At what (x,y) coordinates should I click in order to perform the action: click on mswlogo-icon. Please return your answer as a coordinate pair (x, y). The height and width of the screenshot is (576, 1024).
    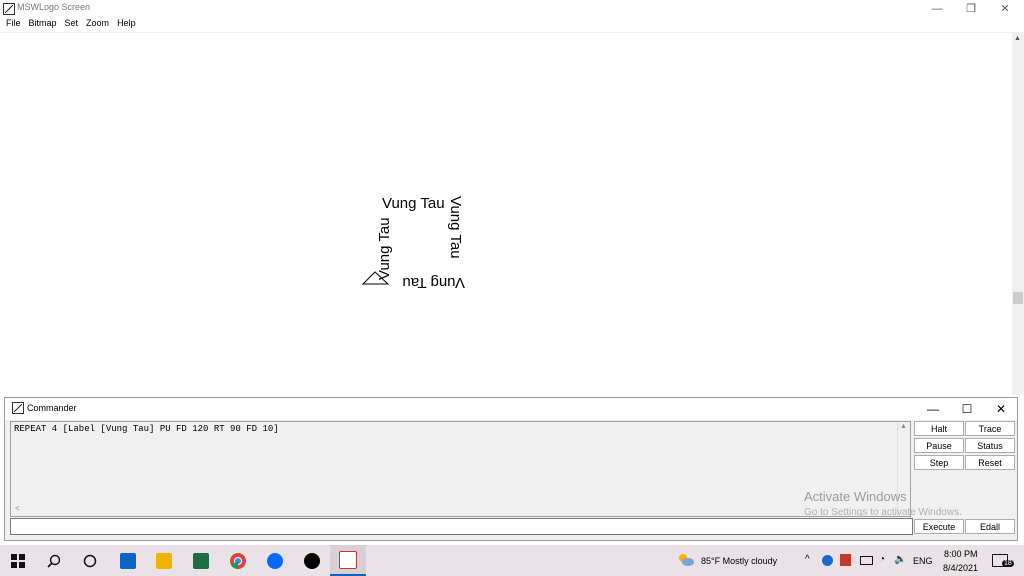
    Looking at the image, I should click on (348, 560).